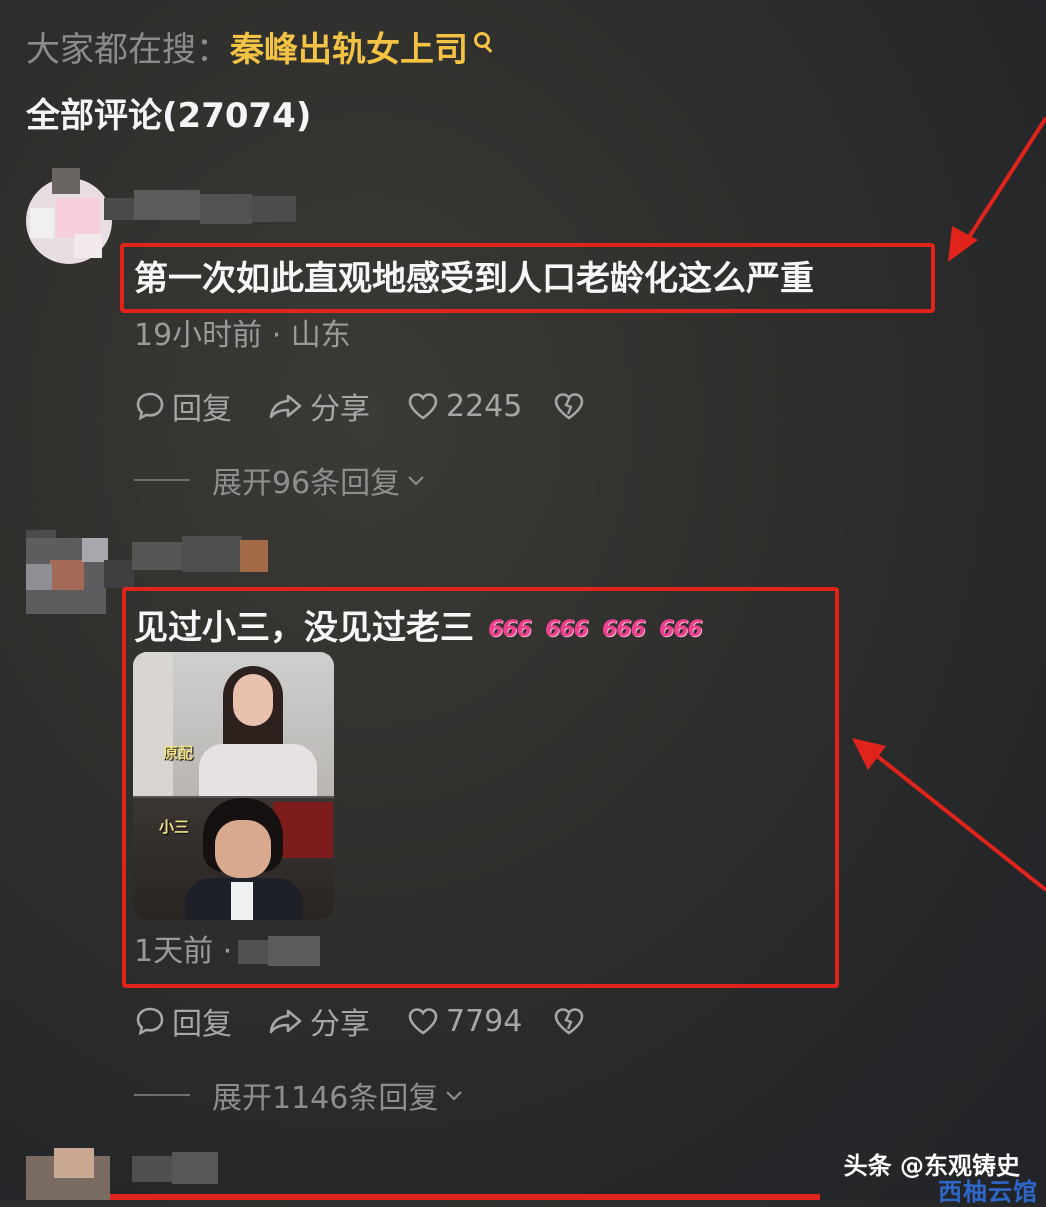 The image size is (1046, 1207). What do you see at coordinates (949, 504) in the screenshot?
I see `annotation-arrows` at bounding box center [949, 504].